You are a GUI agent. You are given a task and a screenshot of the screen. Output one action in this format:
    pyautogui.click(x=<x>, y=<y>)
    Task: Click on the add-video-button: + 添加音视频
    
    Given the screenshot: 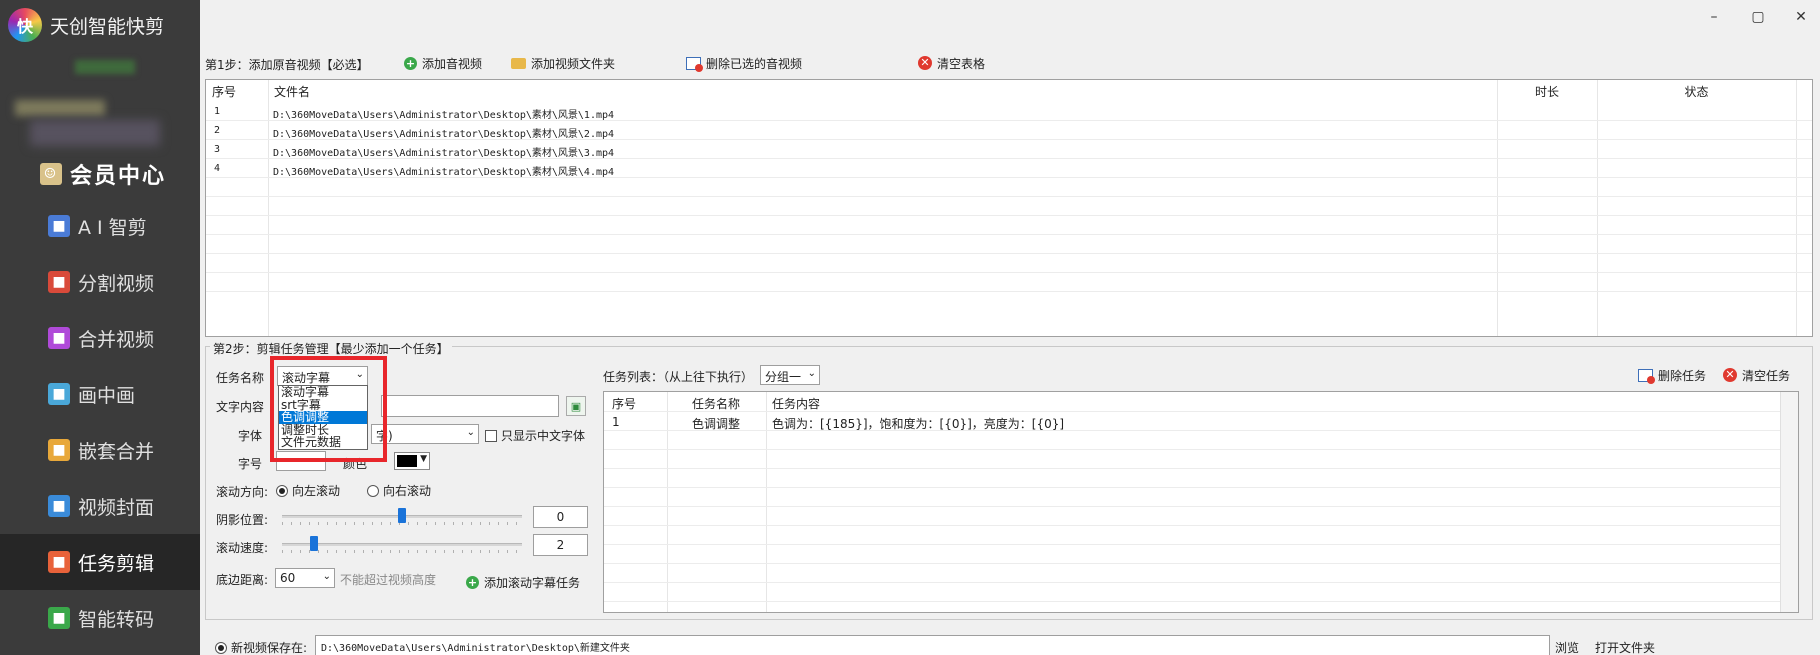 What is the action you would take?
    pyautogui.click(x=443, y=63)
    